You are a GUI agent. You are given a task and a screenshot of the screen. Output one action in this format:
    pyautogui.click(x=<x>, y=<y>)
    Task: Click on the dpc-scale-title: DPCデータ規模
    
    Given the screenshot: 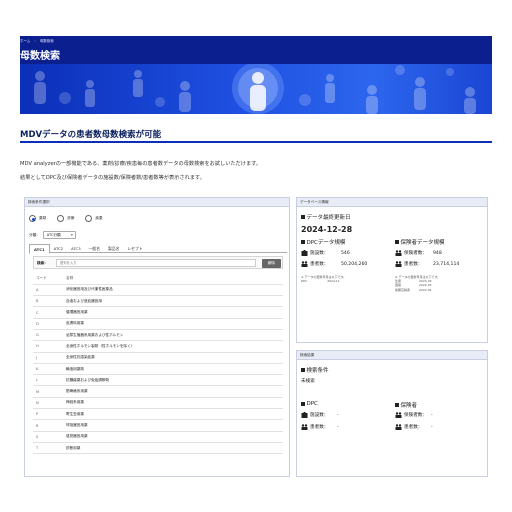 What is the action you would take?
    pyautogui.click(x=323, y=242)
    